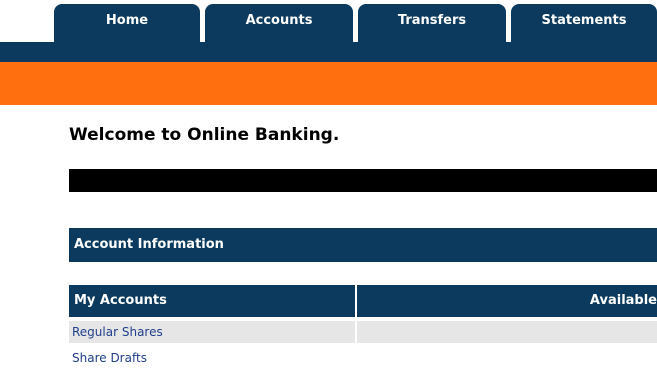 The height and width of the screenshot is (370, 657). Describe the element at coordinates (279, 20) in the screenshot. I see `tab-accounts-label: Accounts` at that location.